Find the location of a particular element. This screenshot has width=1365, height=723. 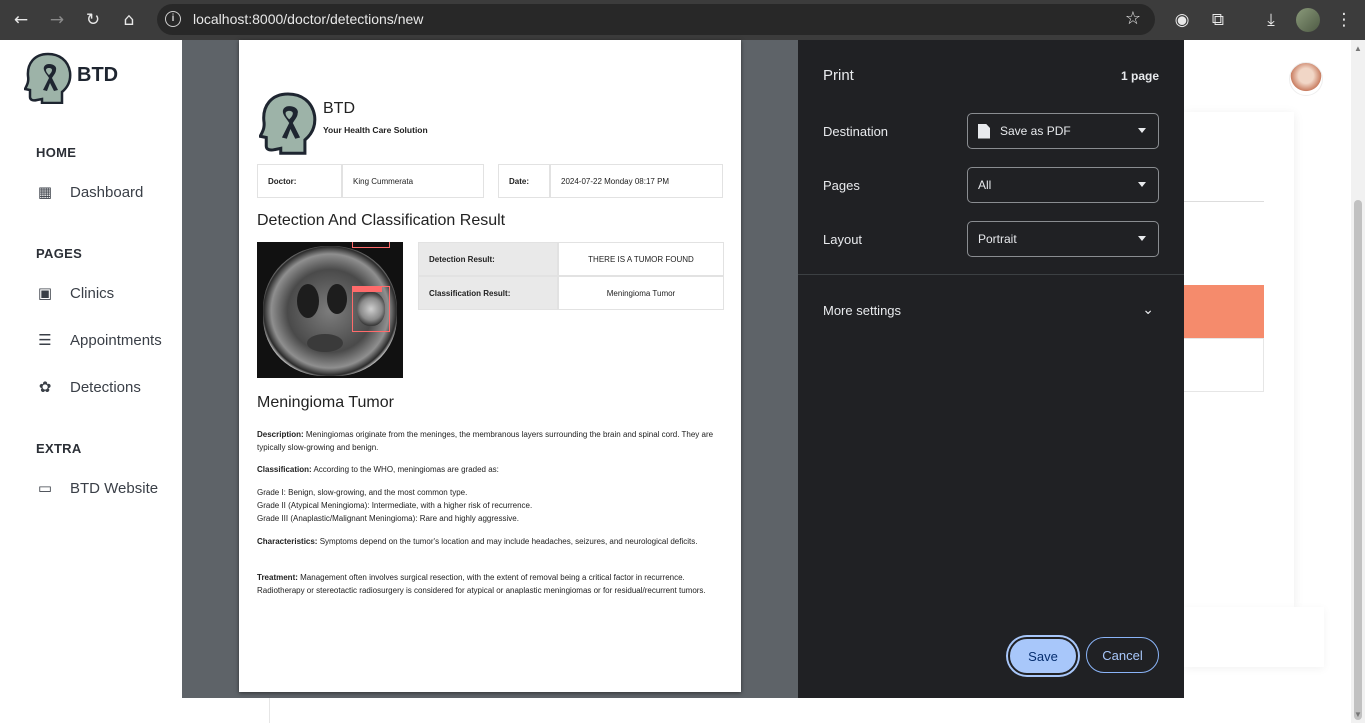

sidebar-section-pages: PAGES is located at coordinates (59, 253).